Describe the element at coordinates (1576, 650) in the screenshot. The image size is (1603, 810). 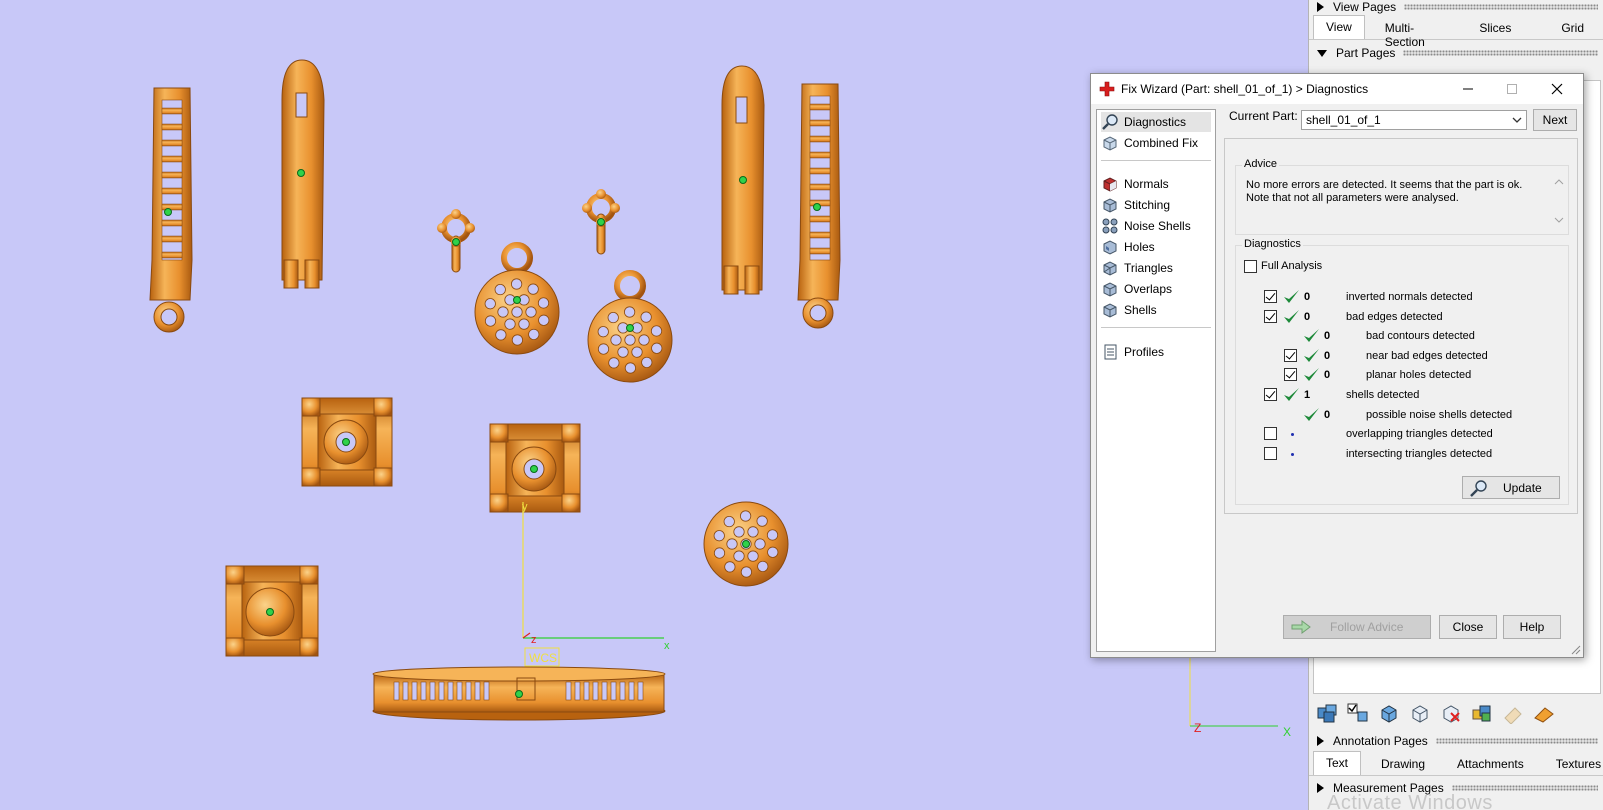
I see `resize-grip-icon` at that location.